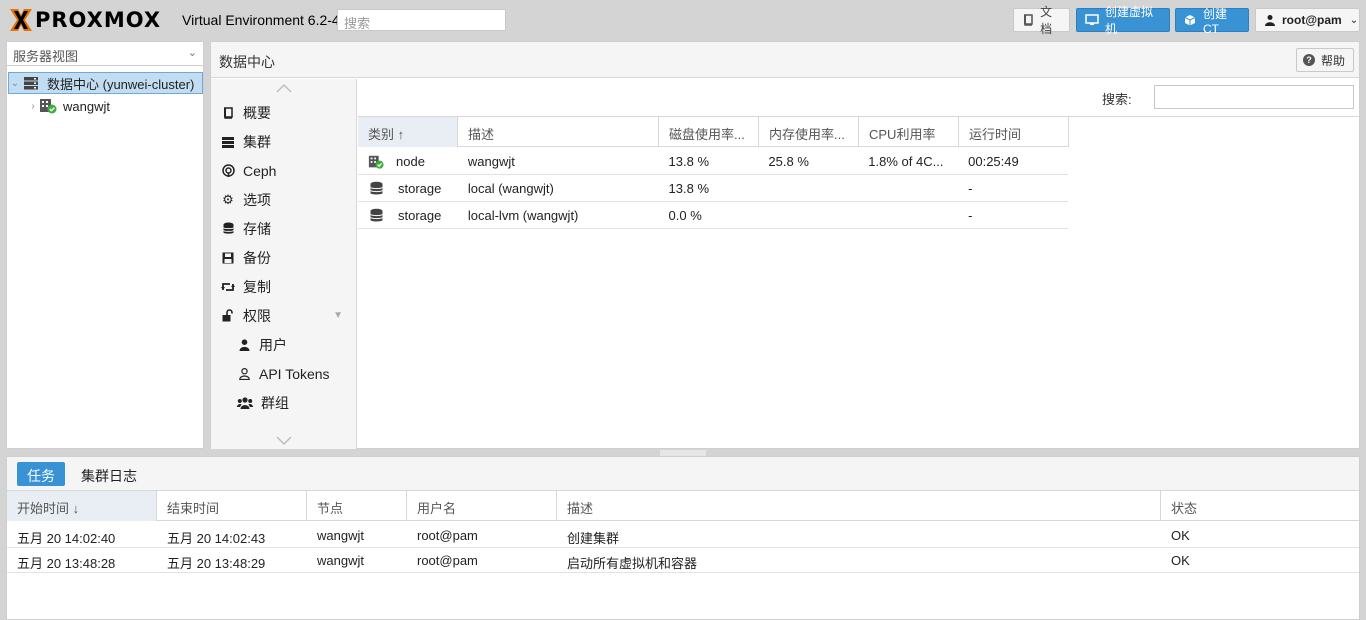 The image size is (1366, 620). Describe the element at coordinates (1014, 132) in the screenshot. I see `column-header-uptime: 运行时间` at that location.